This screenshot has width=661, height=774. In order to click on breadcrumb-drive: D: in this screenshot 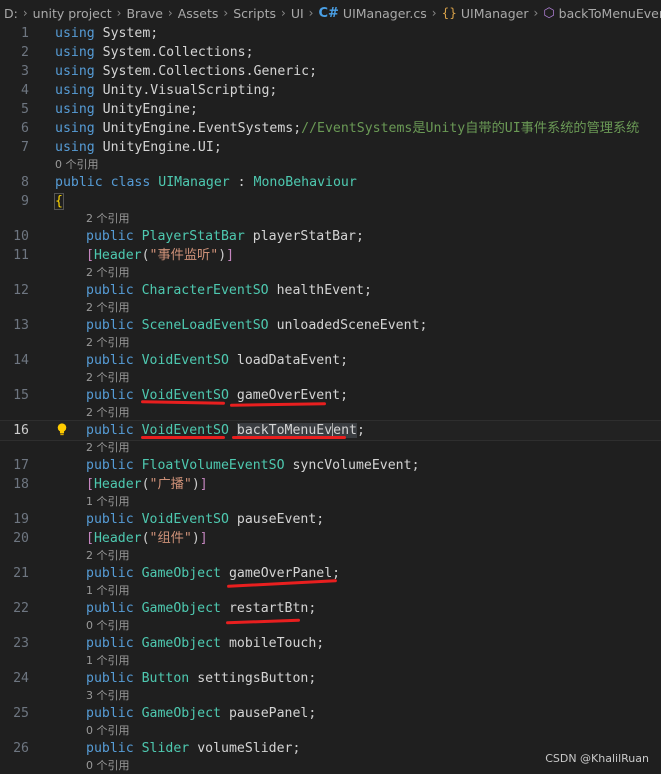, I will do `click(11, 13)`.